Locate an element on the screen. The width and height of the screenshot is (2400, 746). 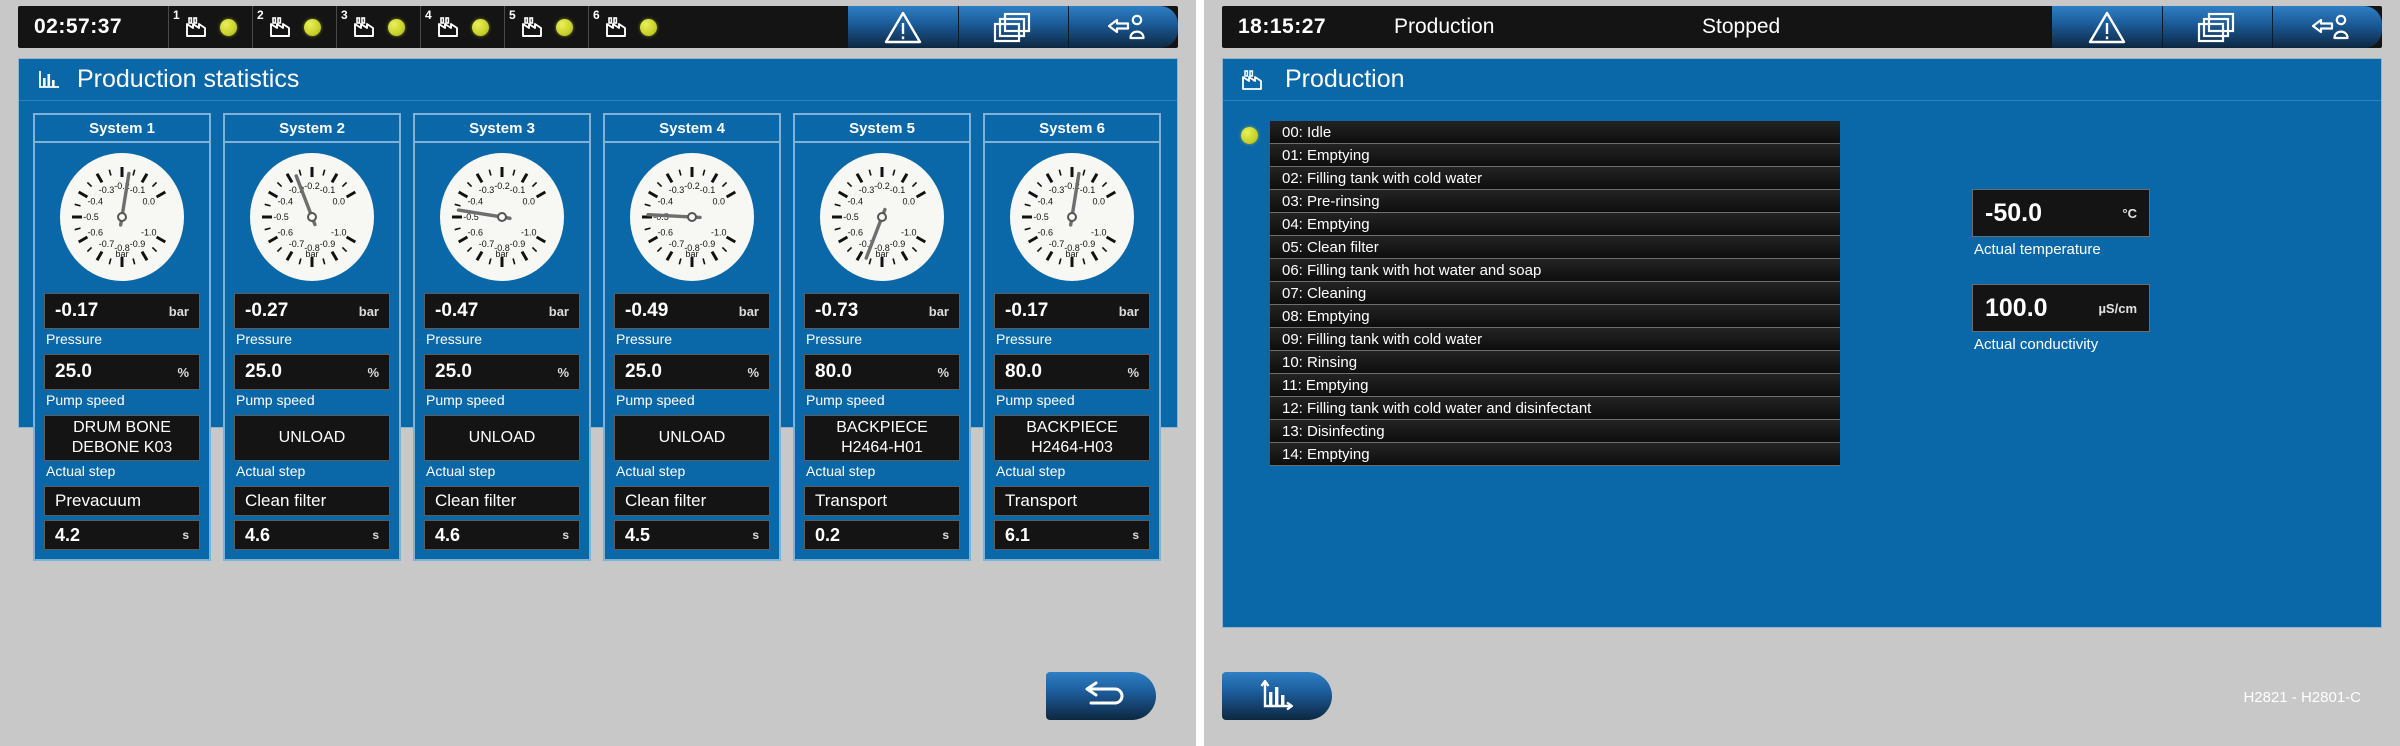
recipe-field: UNLOAD is located at coordinates (692, 438).